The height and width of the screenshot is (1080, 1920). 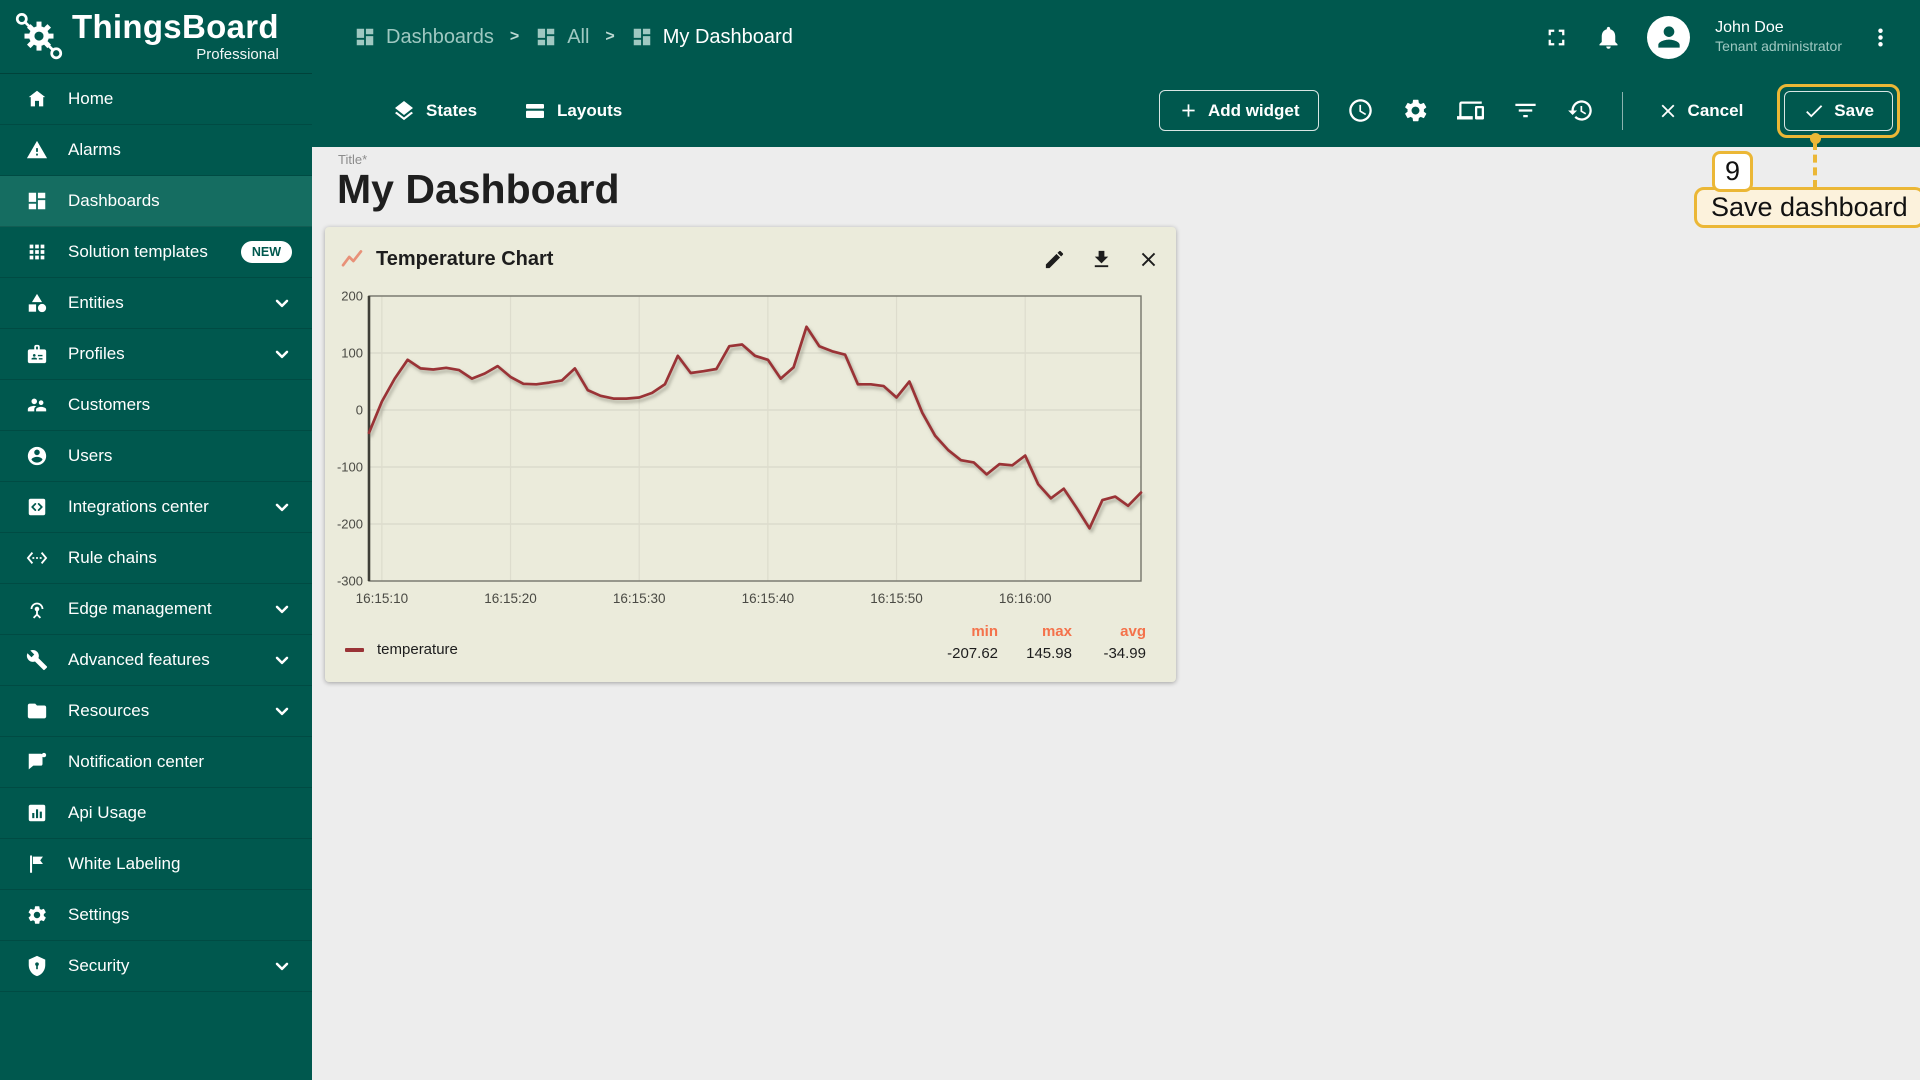 What do you see at coordinates (99, 965) in the screenshot?
I see `sidebar-item-label: Security` at bounding box center [99, 965].